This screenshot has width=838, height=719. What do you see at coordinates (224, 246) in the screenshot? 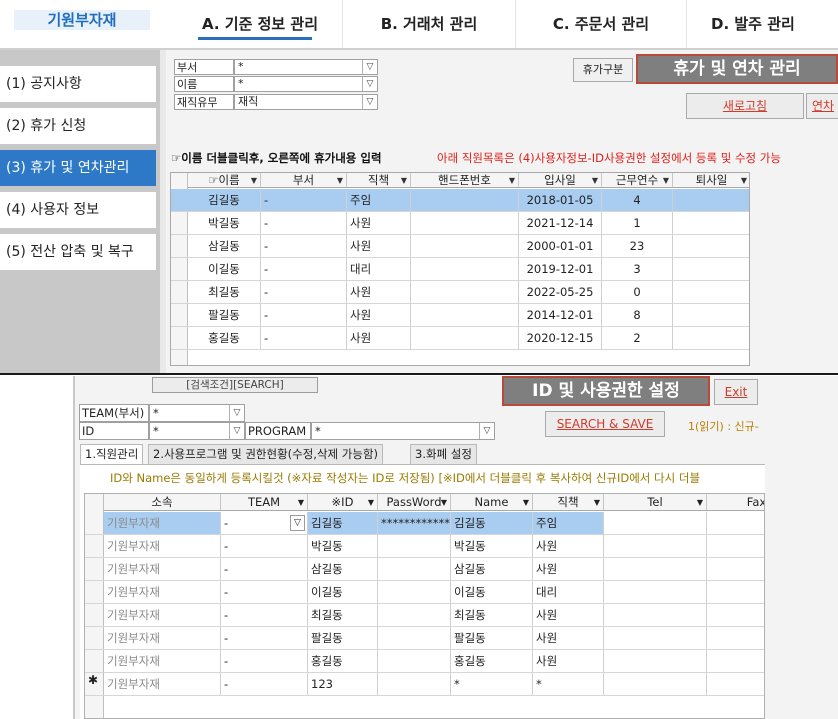
I see `cell-name: 삼길동` at bounding box center [224, 246].